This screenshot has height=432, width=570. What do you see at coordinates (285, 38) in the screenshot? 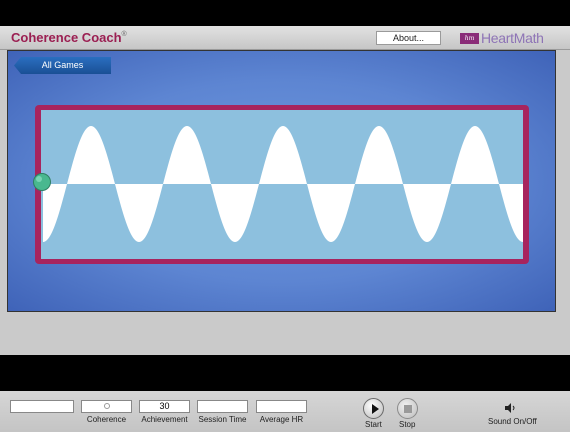
I see `app-header: Coherence Coach® About... hm HeartMath` at bounding box center [285, 38].